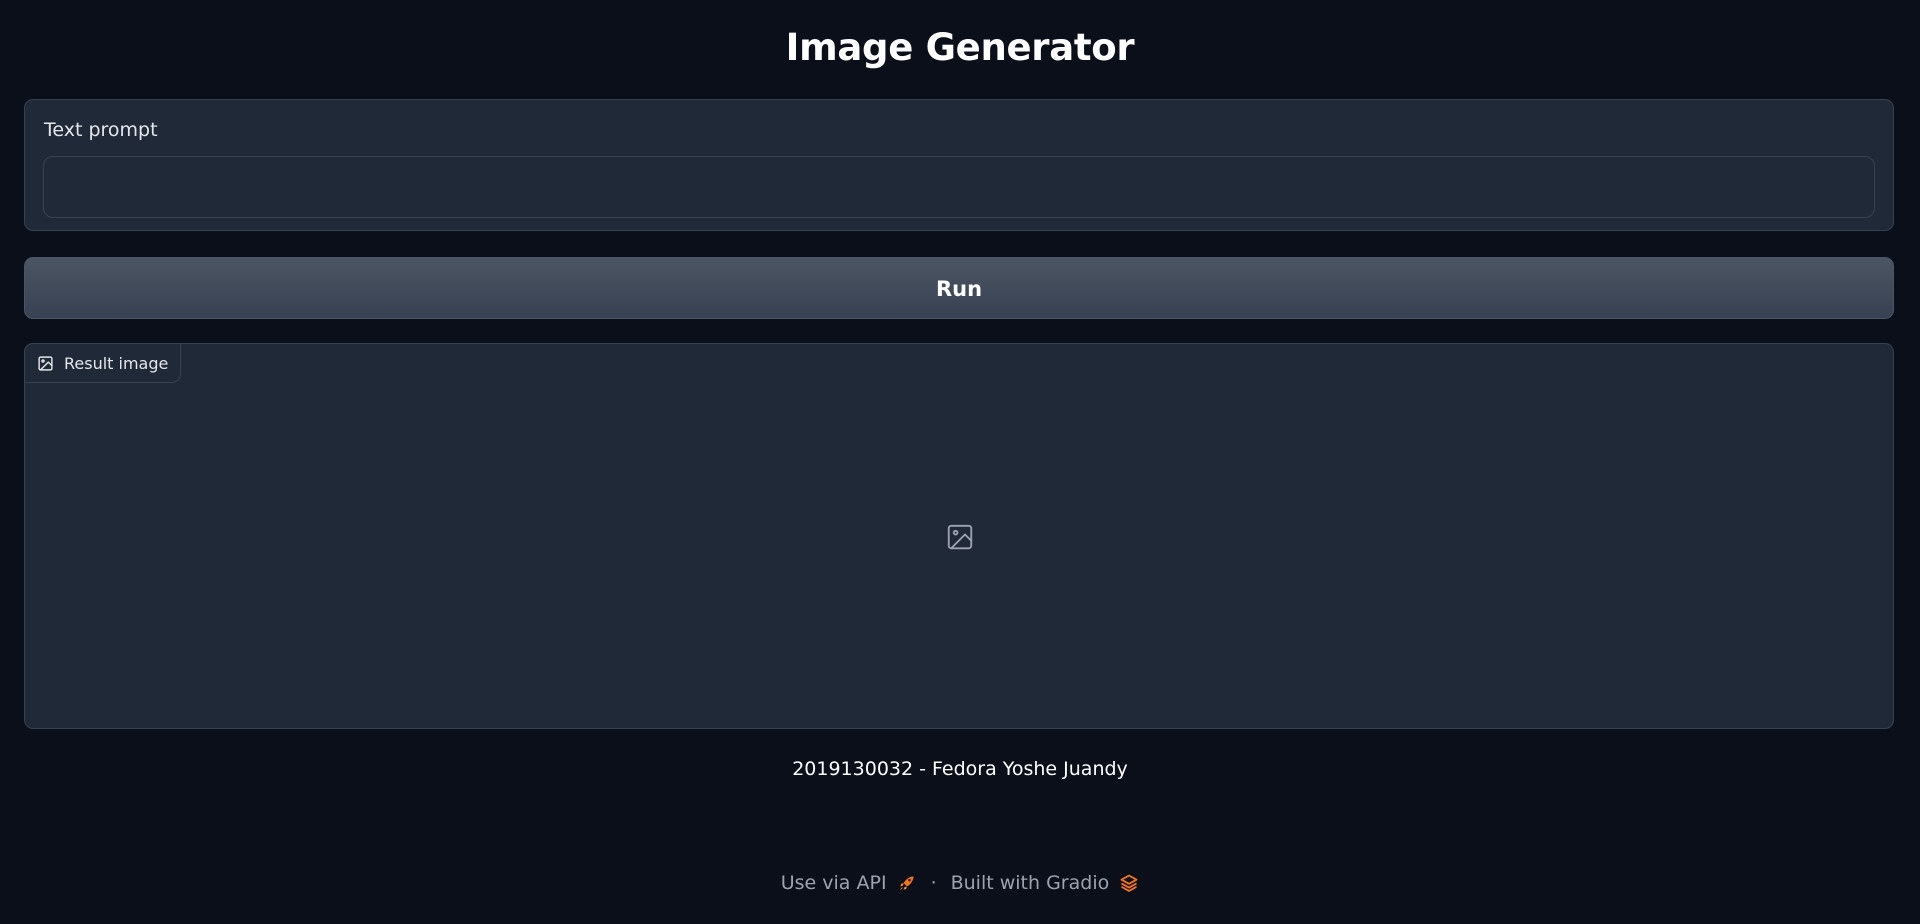  I want to click on text-prompt-block: Text prompt, so click(959, 165).